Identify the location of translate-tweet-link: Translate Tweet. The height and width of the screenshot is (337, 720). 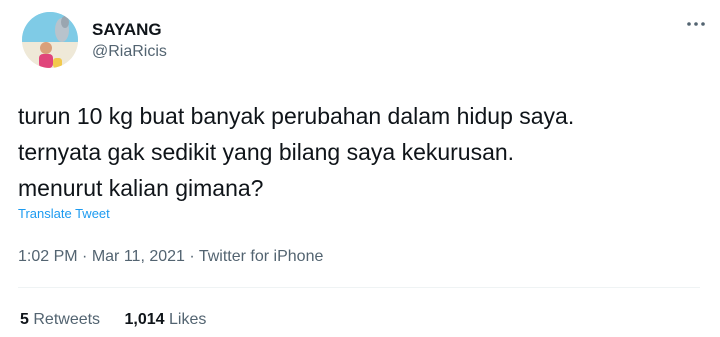
(64, 213).